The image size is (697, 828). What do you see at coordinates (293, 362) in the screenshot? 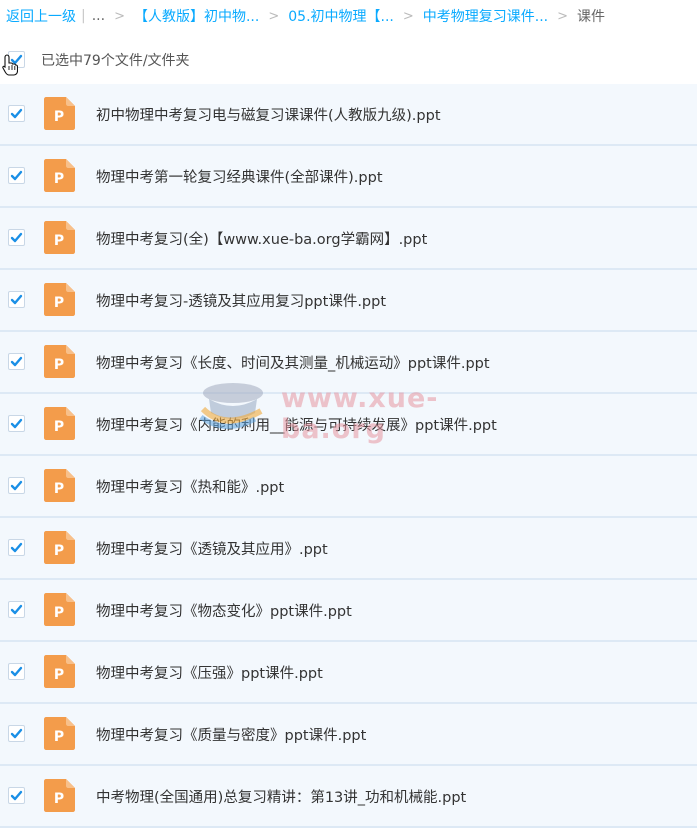
I see `file-name: 物理中考复习《长度、时间及其测量_机械运动》ppt课件.ppt` at bounding box center [293, 362].